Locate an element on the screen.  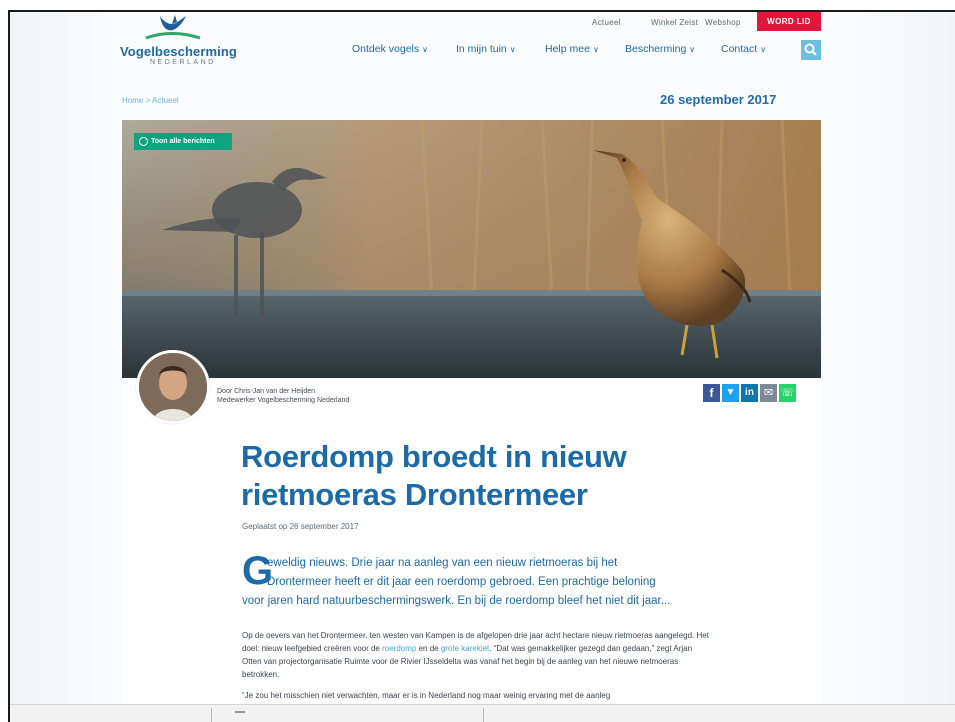
p1-text-b: en de is located at coordinates (428, 648).